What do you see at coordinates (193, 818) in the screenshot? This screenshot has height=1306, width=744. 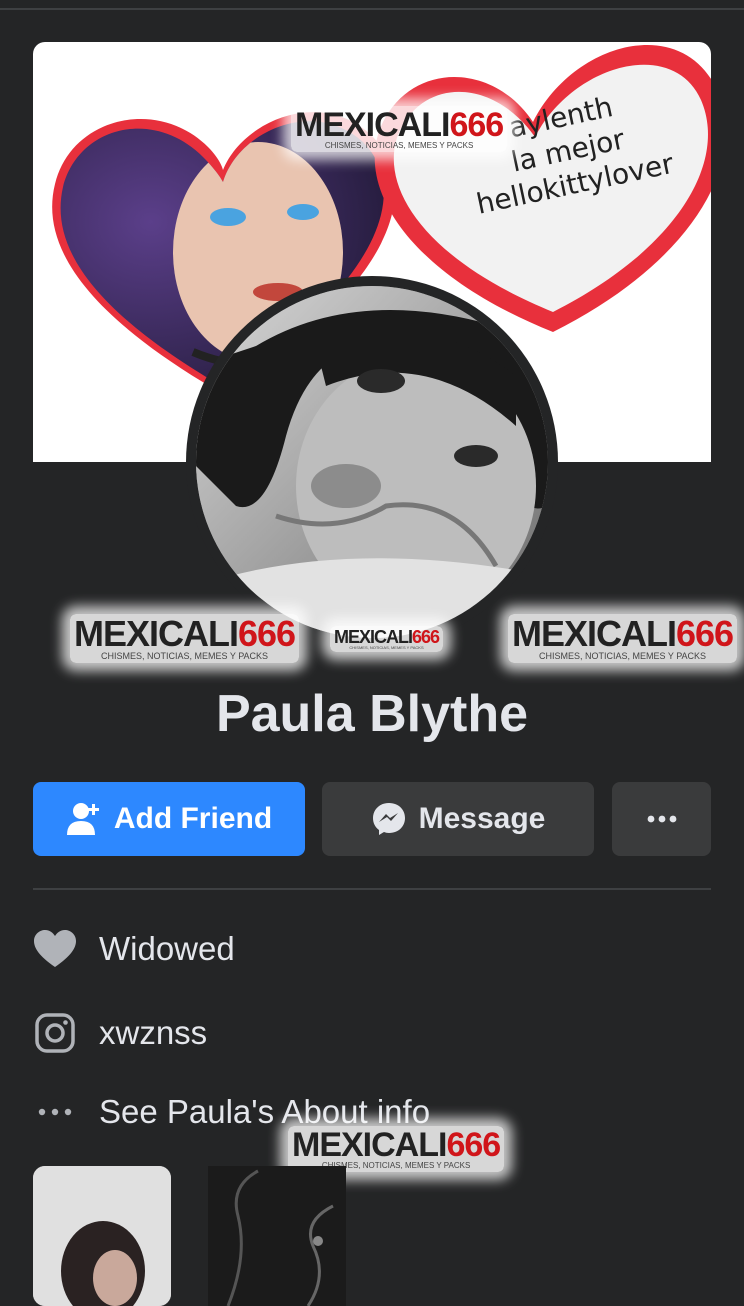 I see `add-friend-label: Add Friend` at bounding box center [193, 818].